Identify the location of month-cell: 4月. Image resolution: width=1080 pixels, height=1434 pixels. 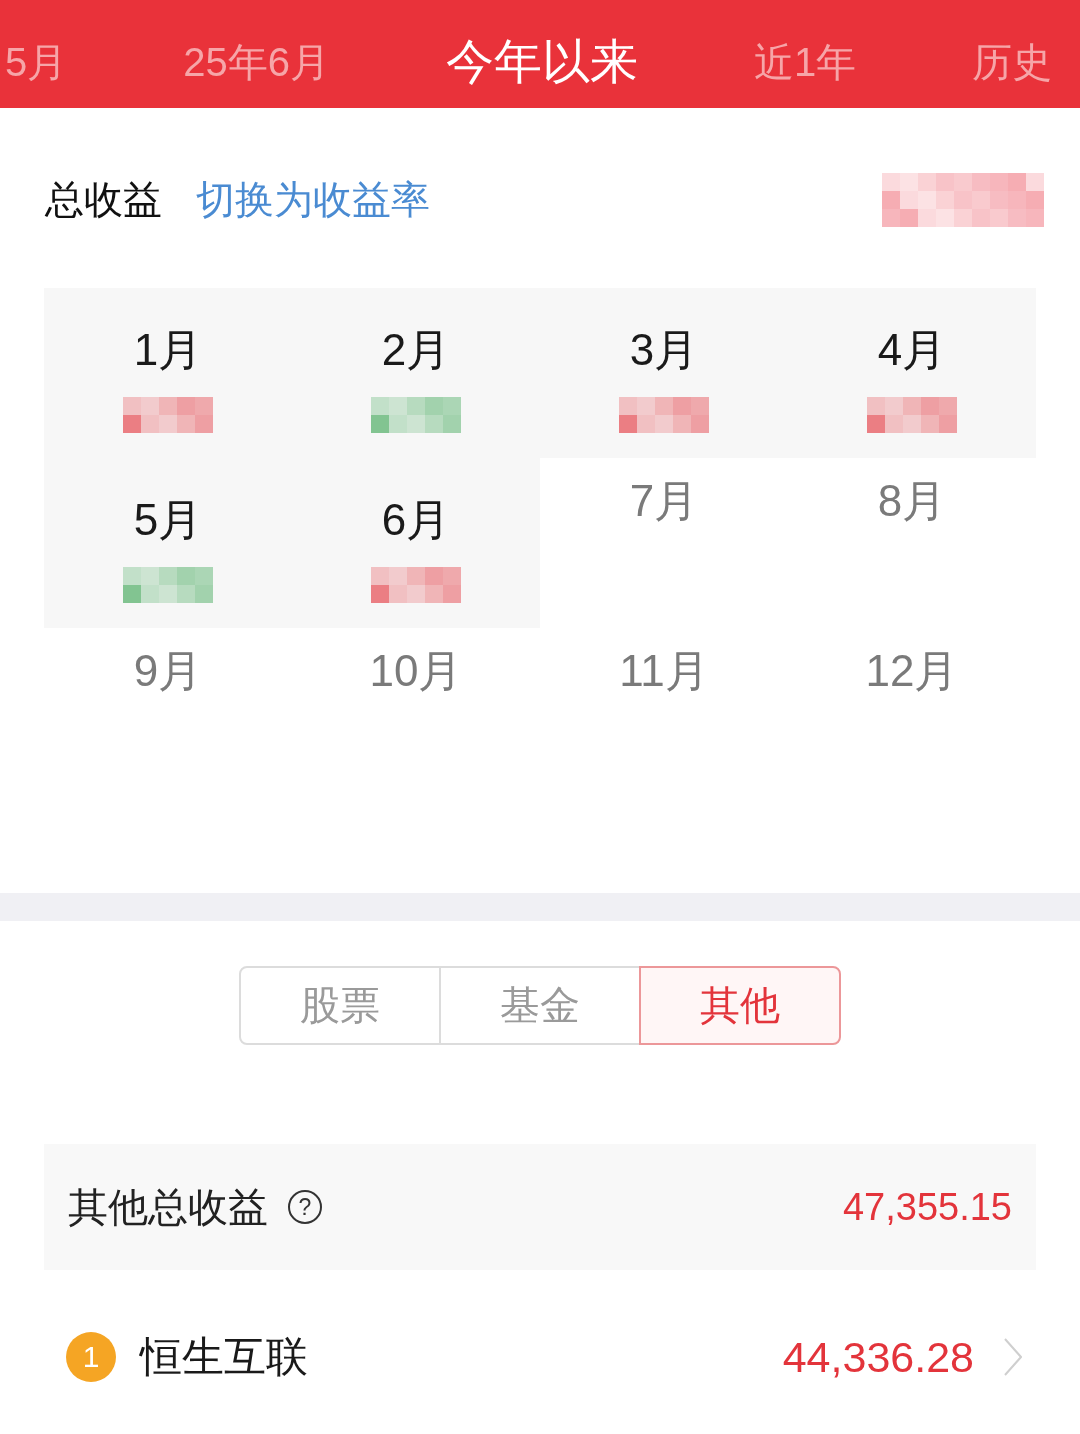
(912, 373).